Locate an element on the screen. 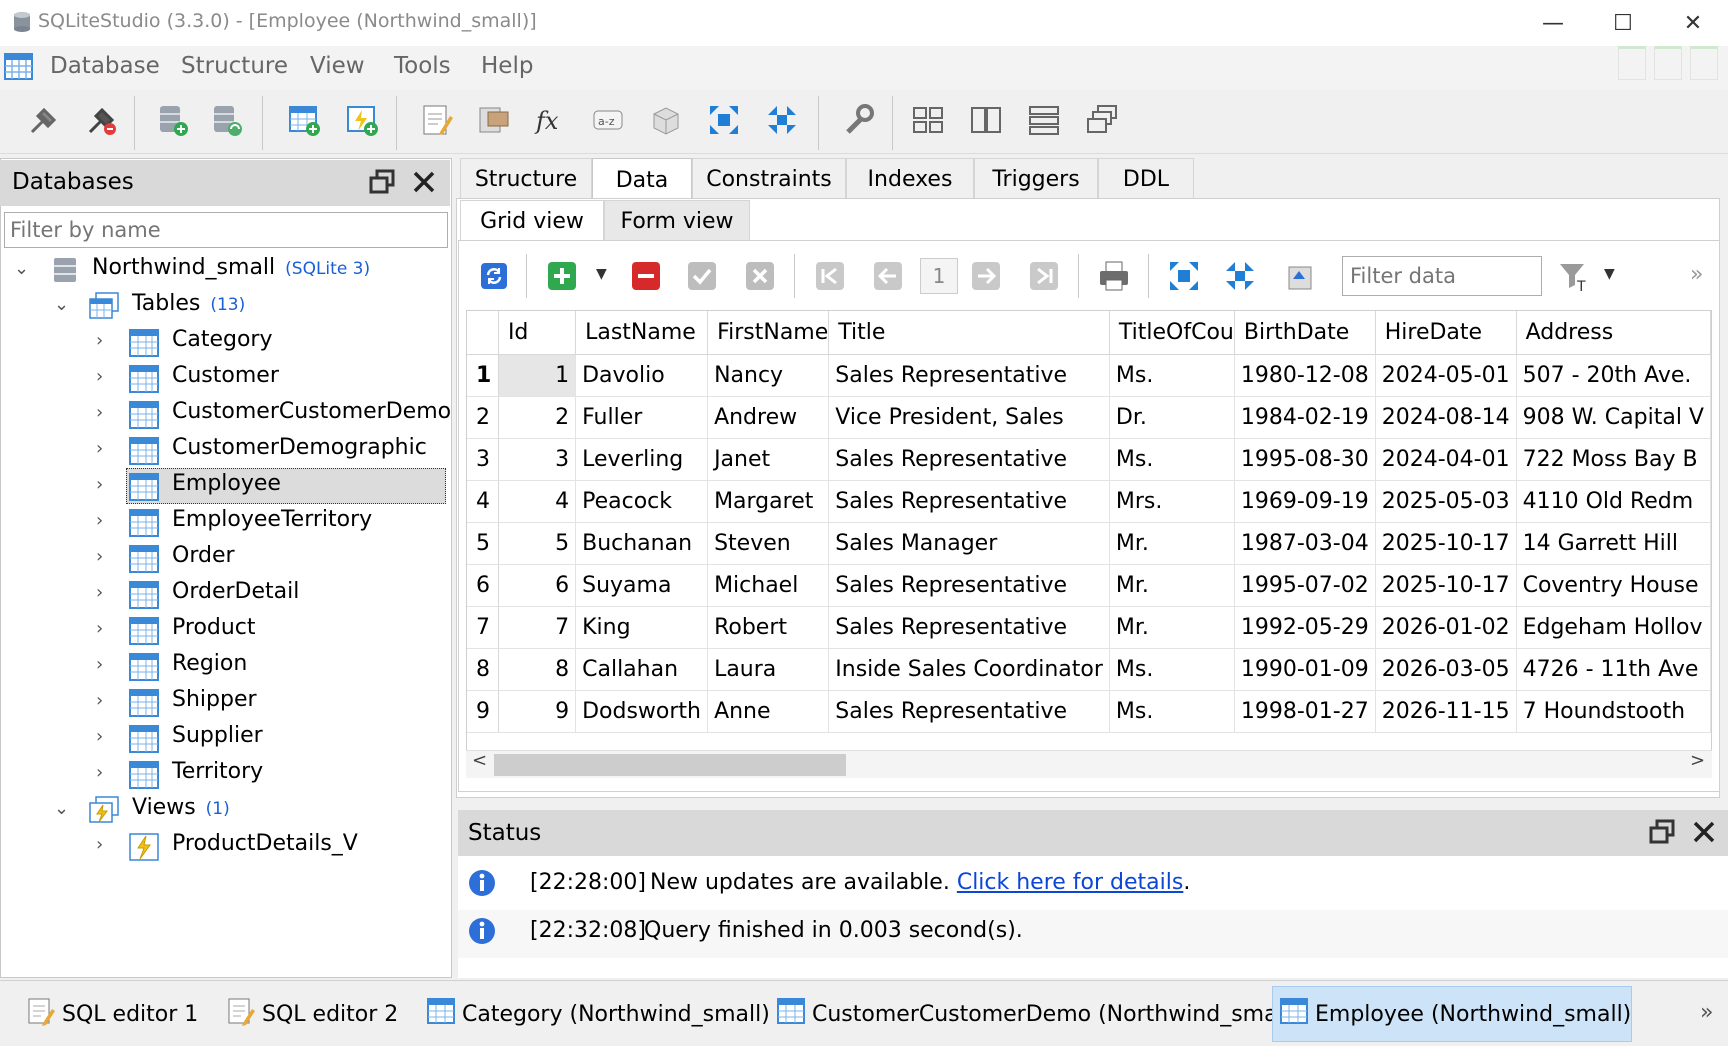 This screenshot has width=1728, height=1046. menu-structure: Structure is located at coordinates (234, 66).